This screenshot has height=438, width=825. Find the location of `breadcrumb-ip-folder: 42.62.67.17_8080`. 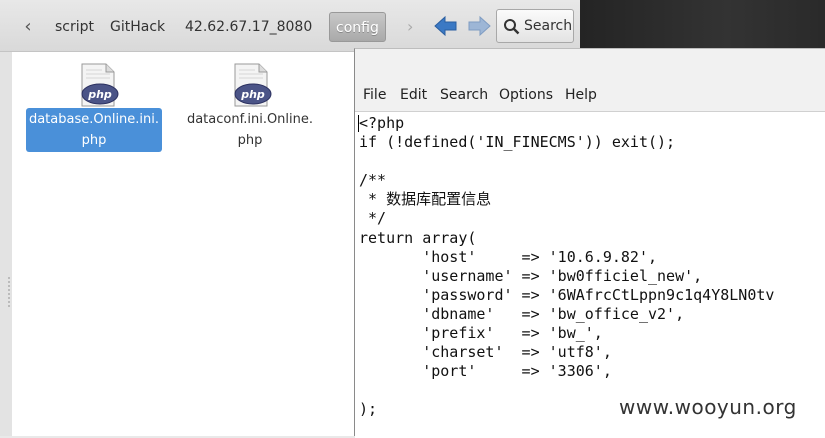

breadcrumb-ip-folder: 42.62.67.17_8080 is located at coordinates (248, 27).